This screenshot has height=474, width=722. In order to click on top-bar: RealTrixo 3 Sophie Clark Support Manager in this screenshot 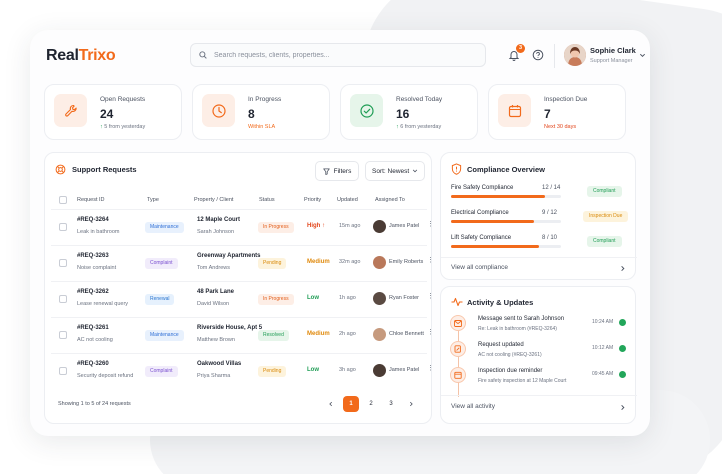, I will do `click(340, 56)`.